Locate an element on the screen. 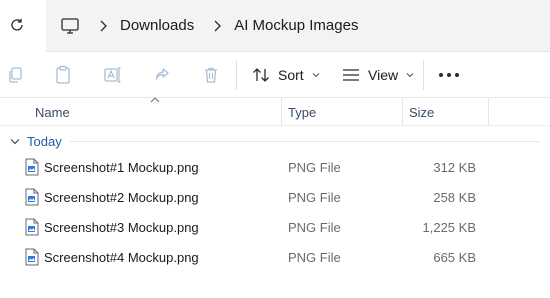 The image size is (550, 298). file-row: Screenshot#1 Mockup.png PNG File 312 KB is located at coordinates (275, 167).